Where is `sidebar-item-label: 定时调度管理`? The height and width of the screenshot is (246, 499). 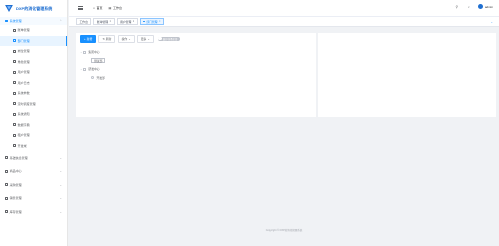
sidebar-item-label: 定时调度管理 is located at coordinates (26, 103).